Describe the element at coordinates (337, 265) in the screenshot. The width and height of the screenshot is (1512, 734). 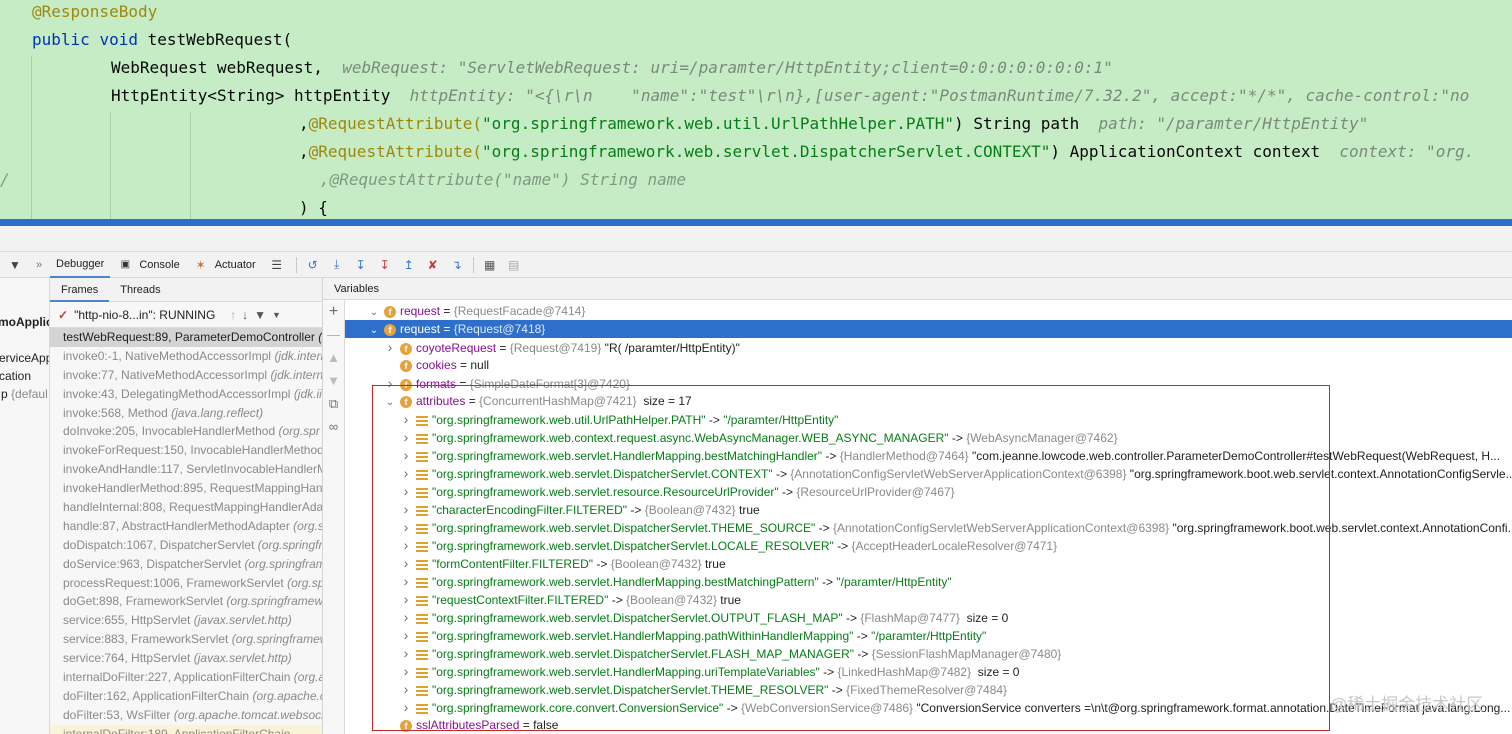
I see `step-over-button: ⤓` at that location.